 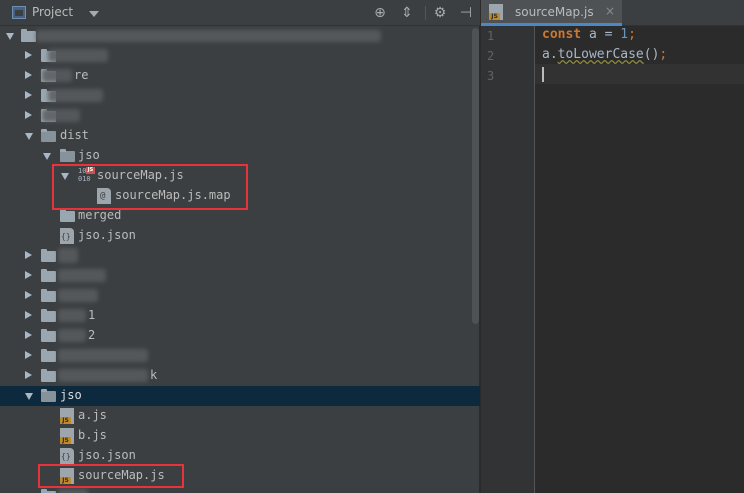 I want to click on highlight-box-sourcemap, so click(x=111, y=476).